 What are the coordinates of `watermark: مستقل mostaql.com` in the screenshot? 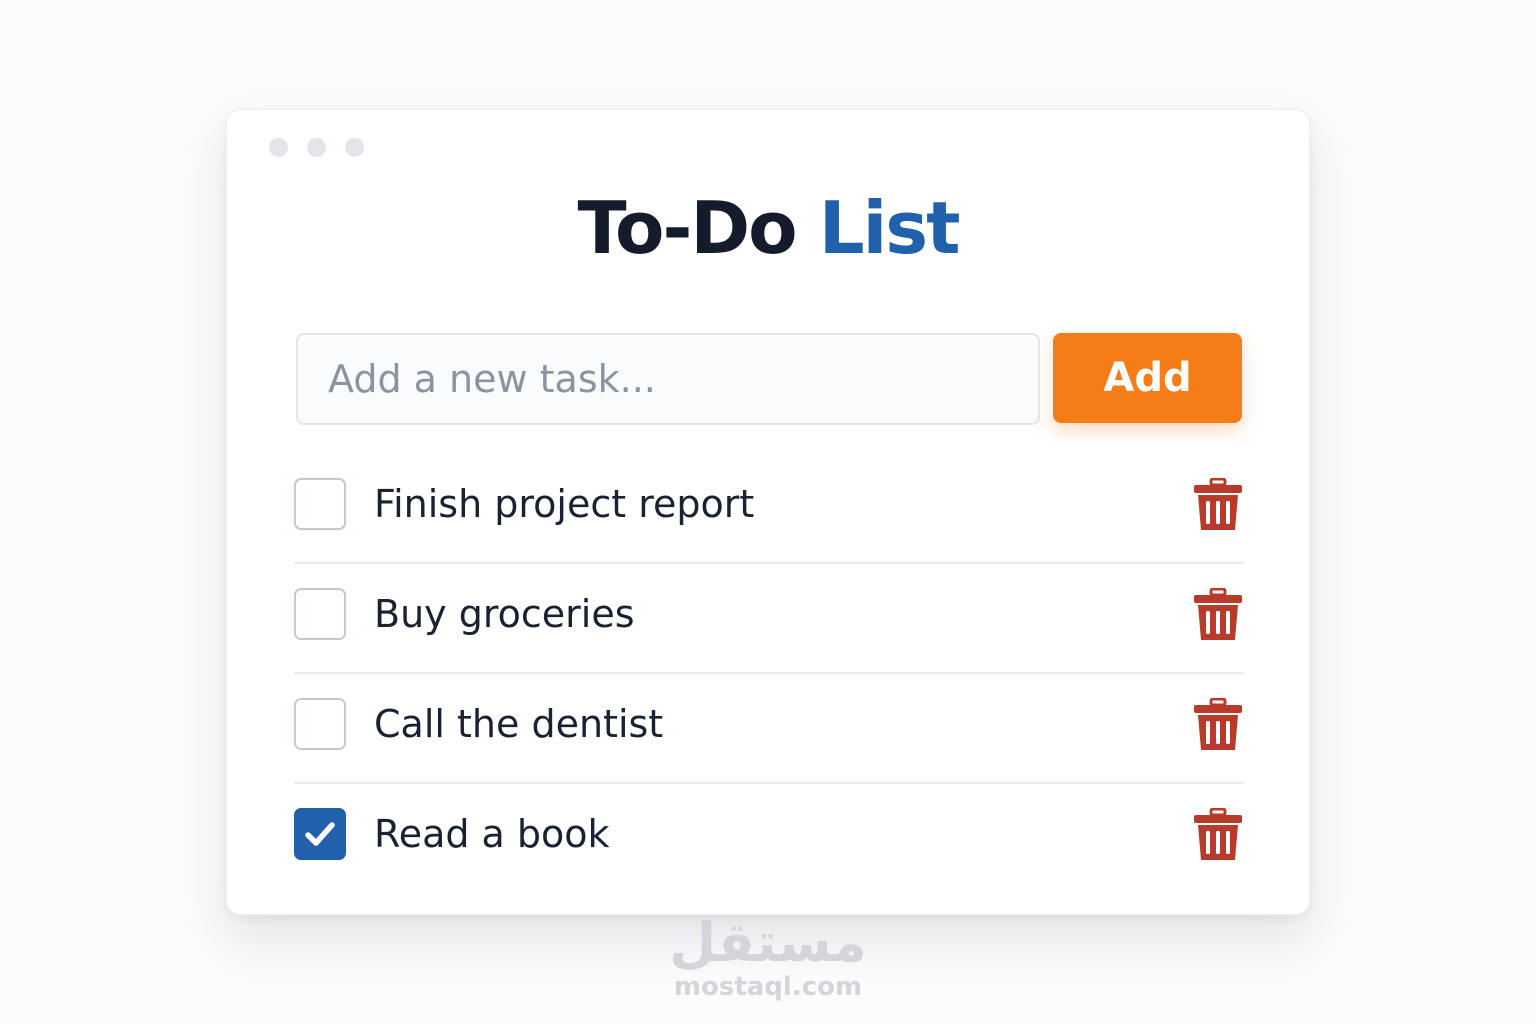 It's located at (768, 957).